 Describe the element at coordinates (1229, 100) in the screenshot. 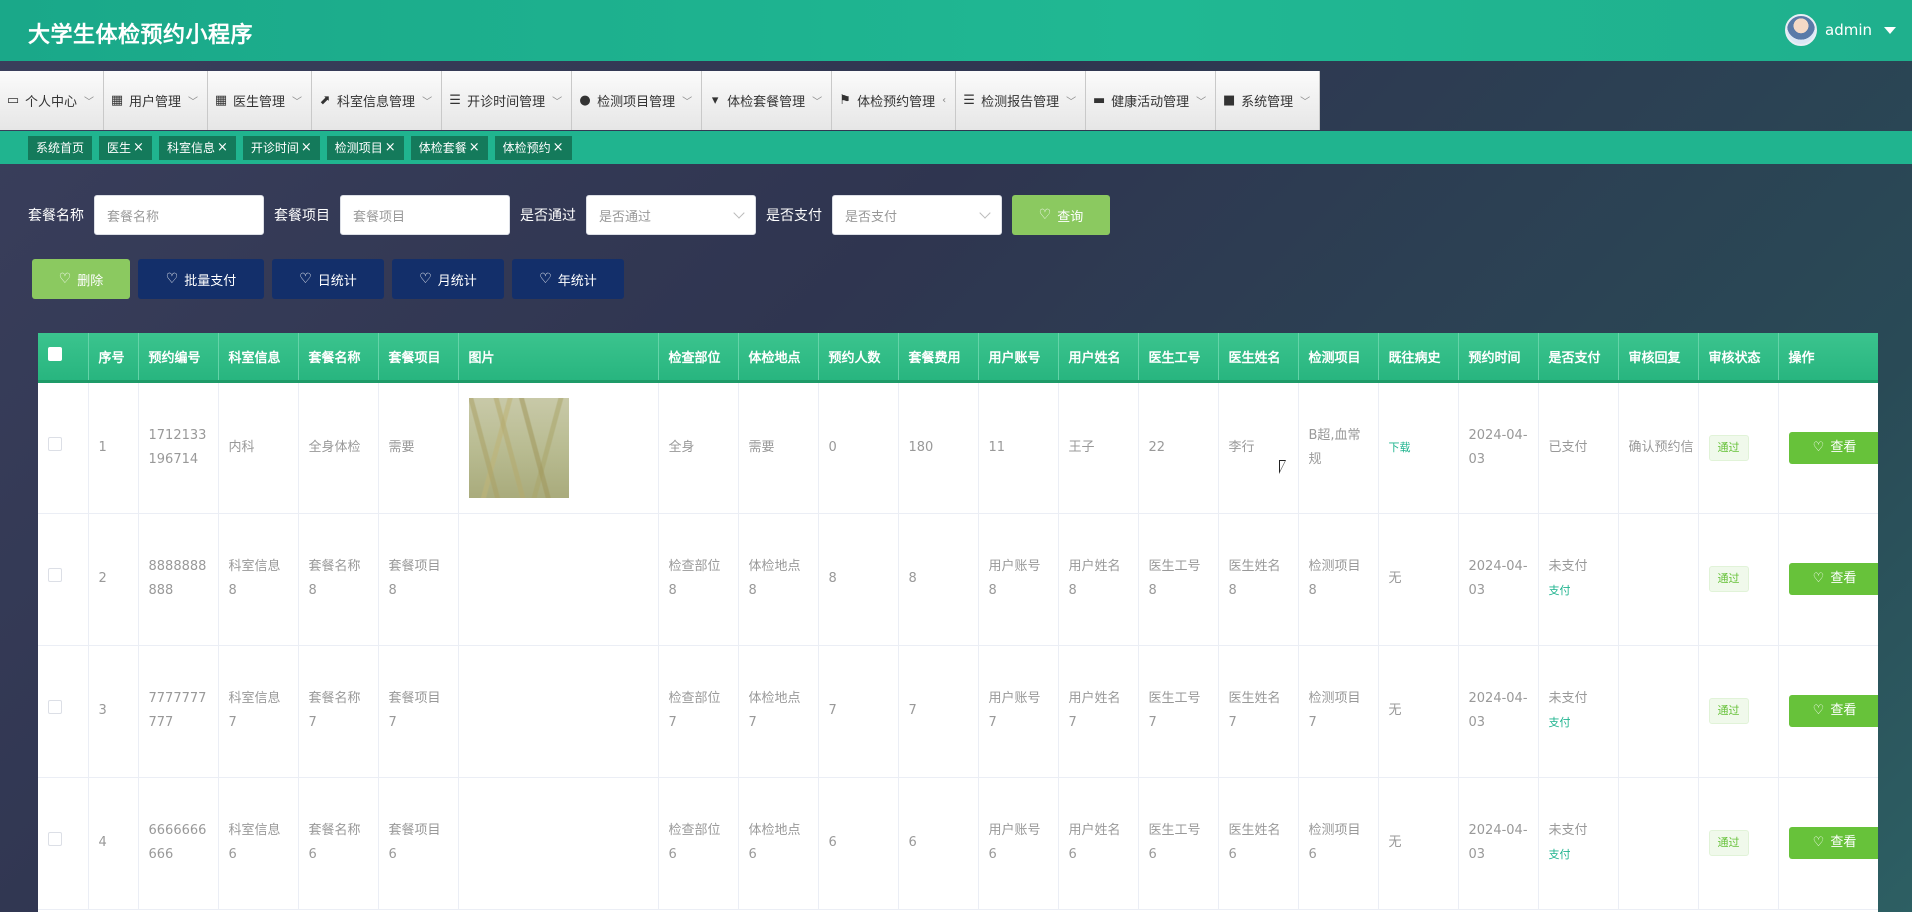

I see `briefcase-icon: ■` at that location.